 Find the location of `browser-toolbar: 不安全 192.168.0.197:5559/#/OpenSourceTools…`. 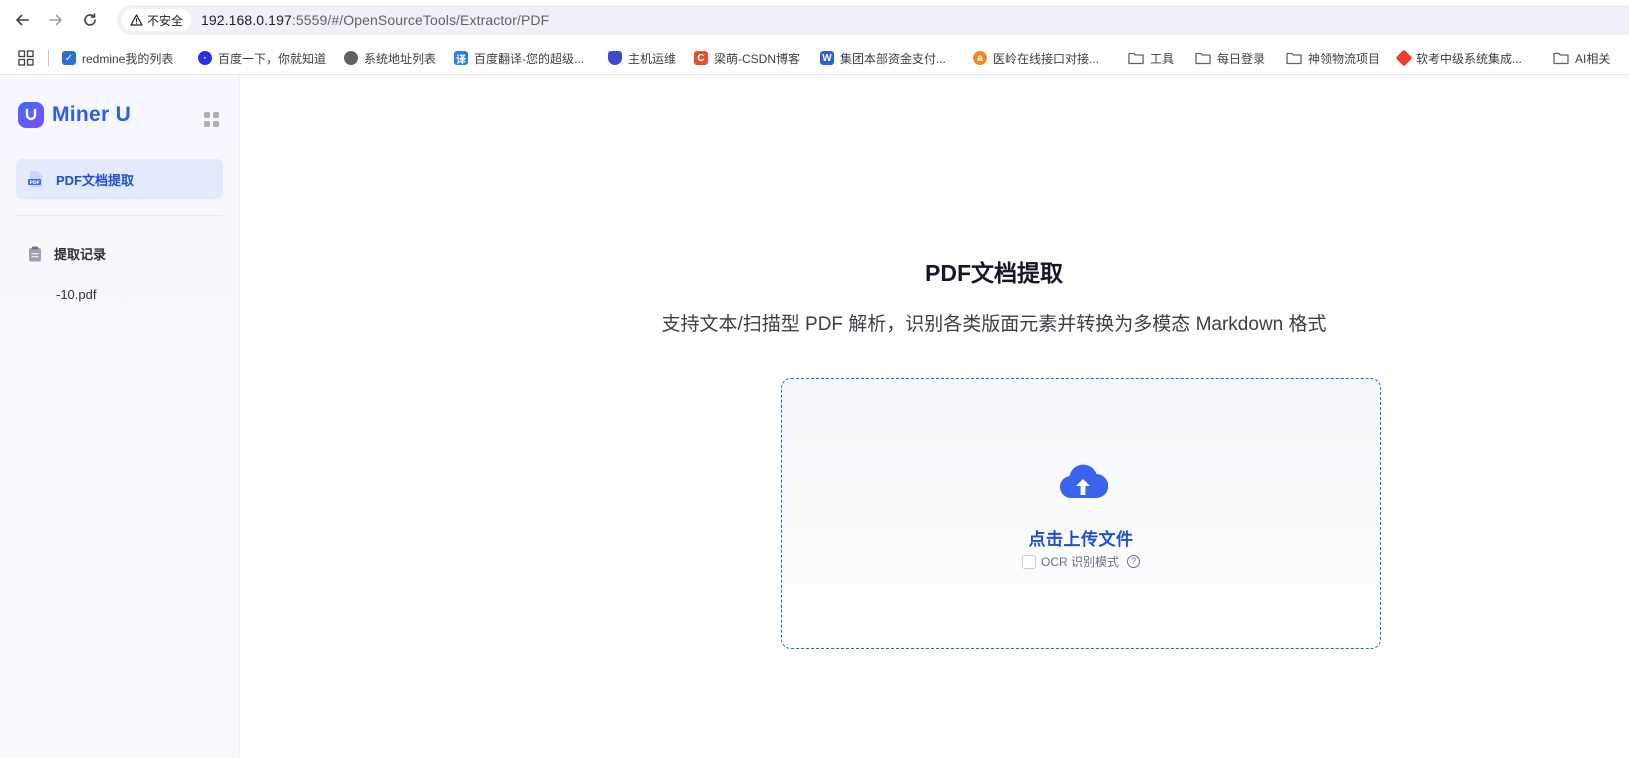

browser-toolbar: 不安全 192.168.0.197:5559/#/OpenSourceTools… is located at coordinates (814, 20).